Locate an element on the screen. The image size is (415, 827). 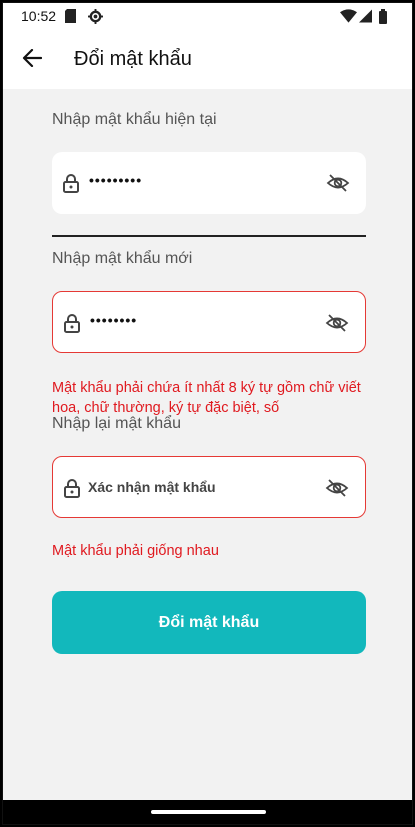
wifi-icon is located at coordinates (348, 16).